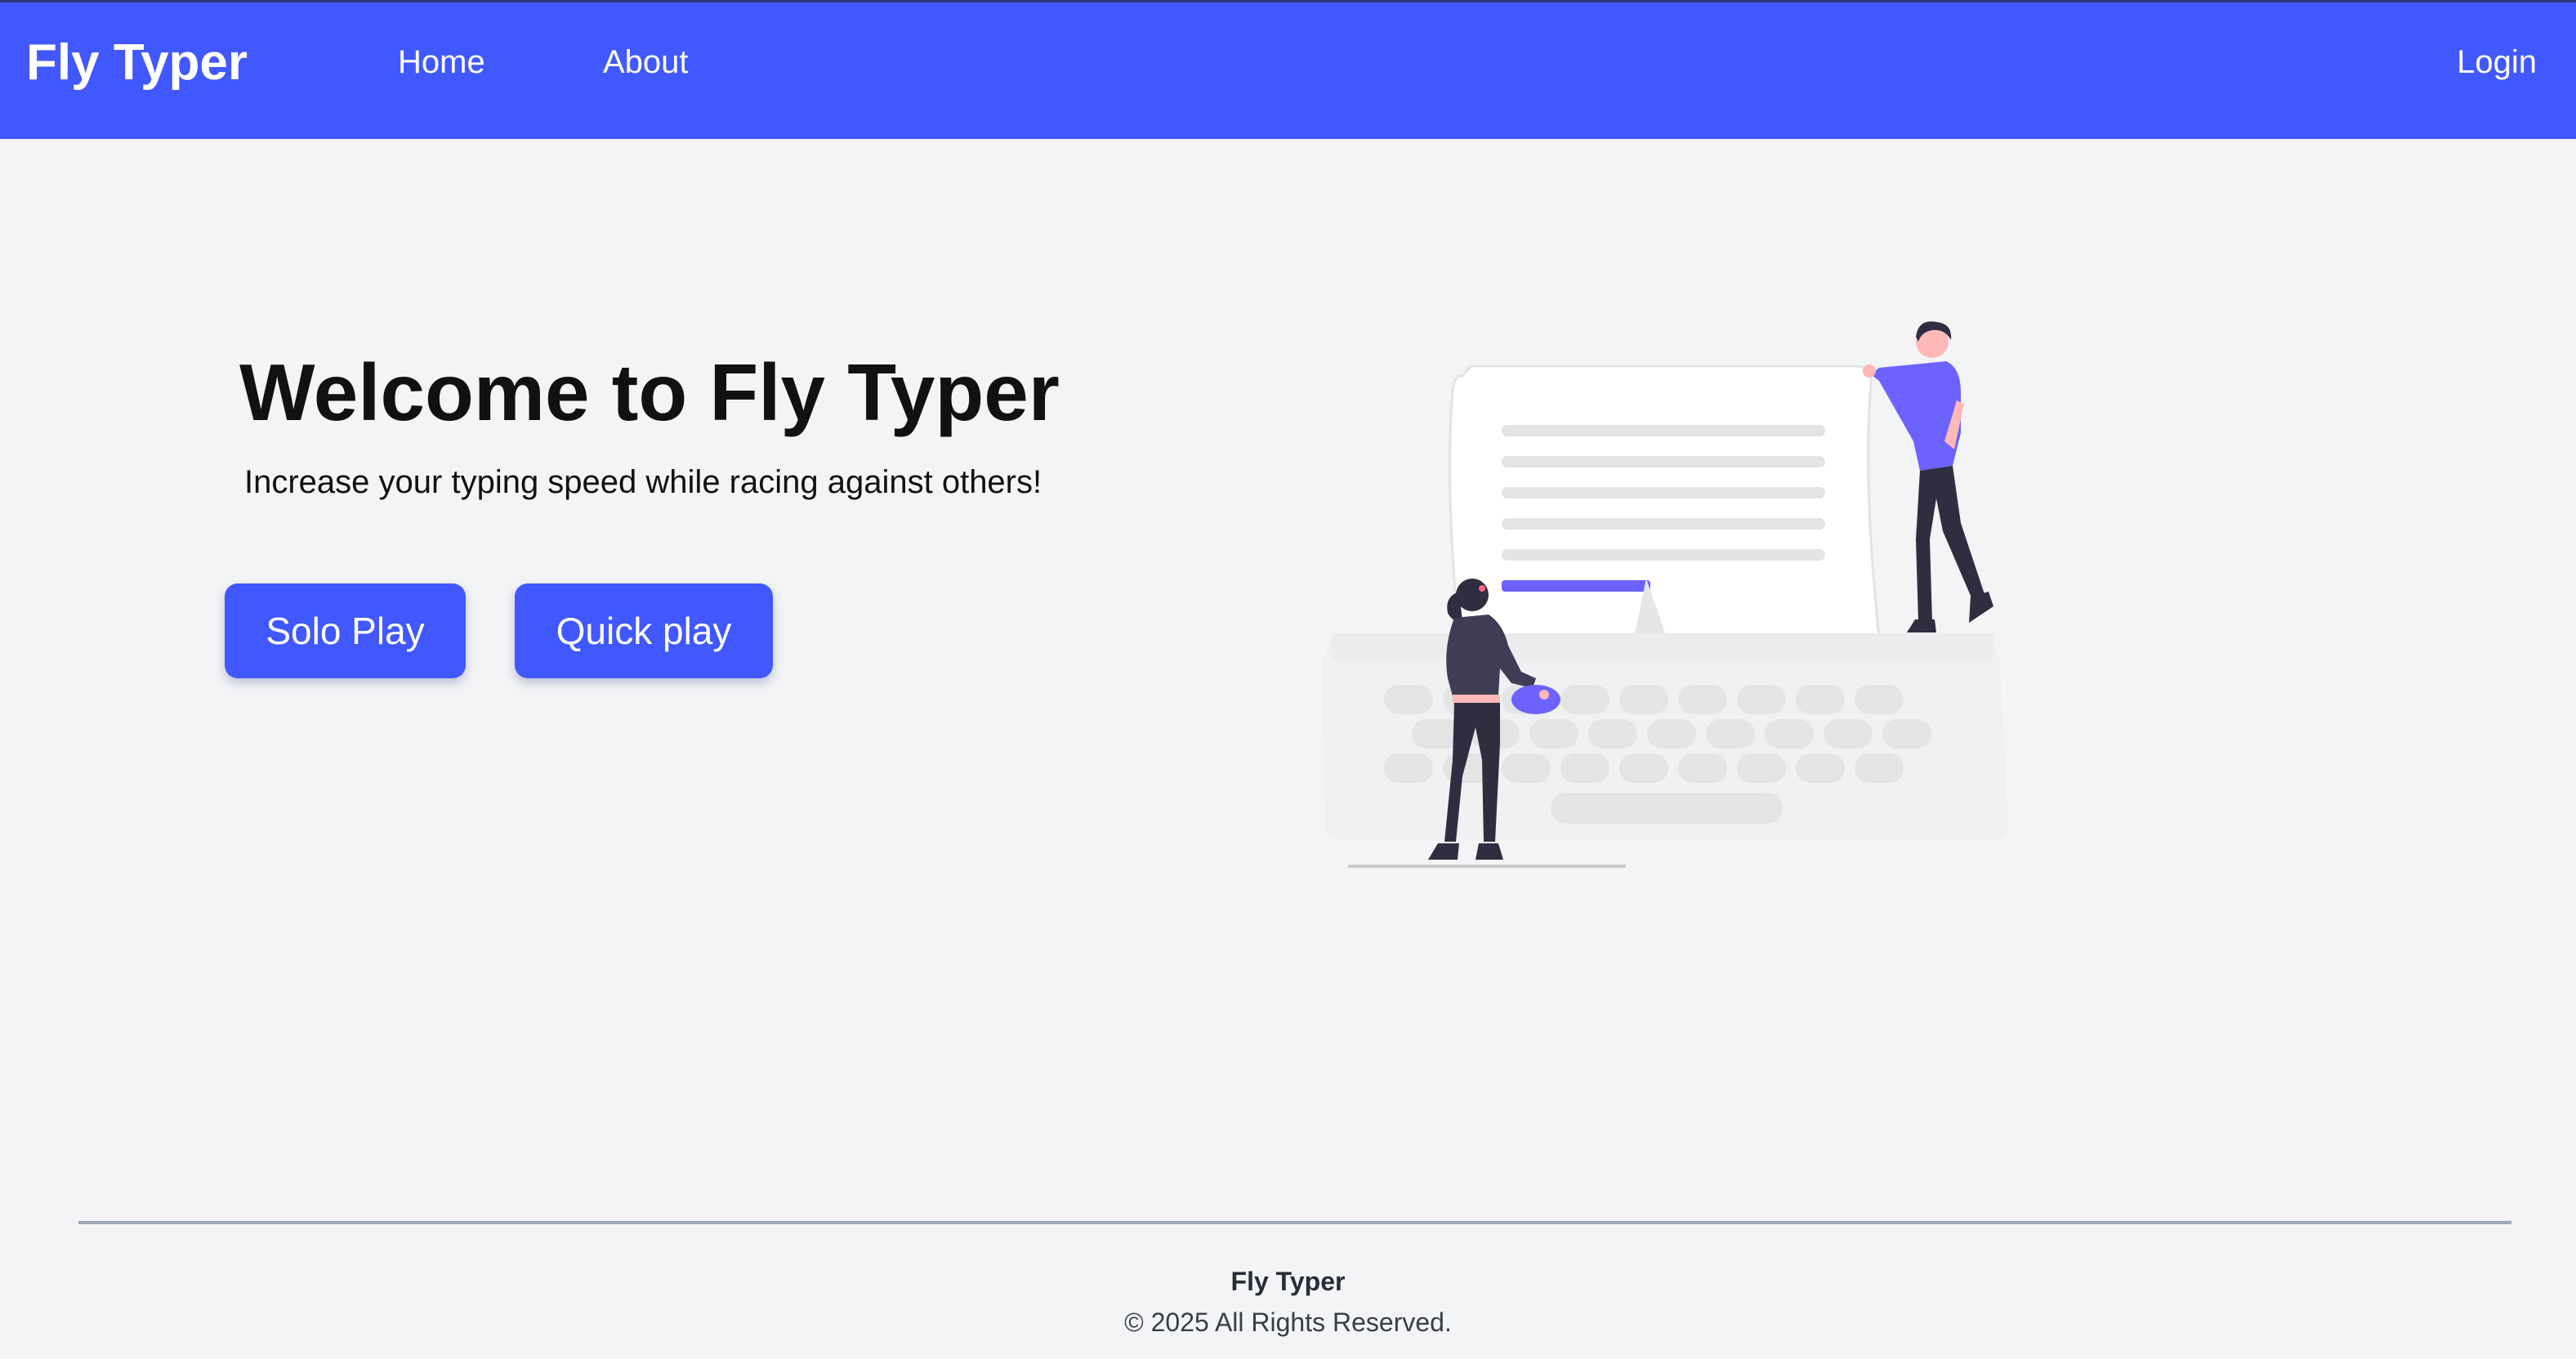  What do you see at coordinates (1487, 866) in the screenshot?
I see `ground-line` at bounding box center [1487, 866].